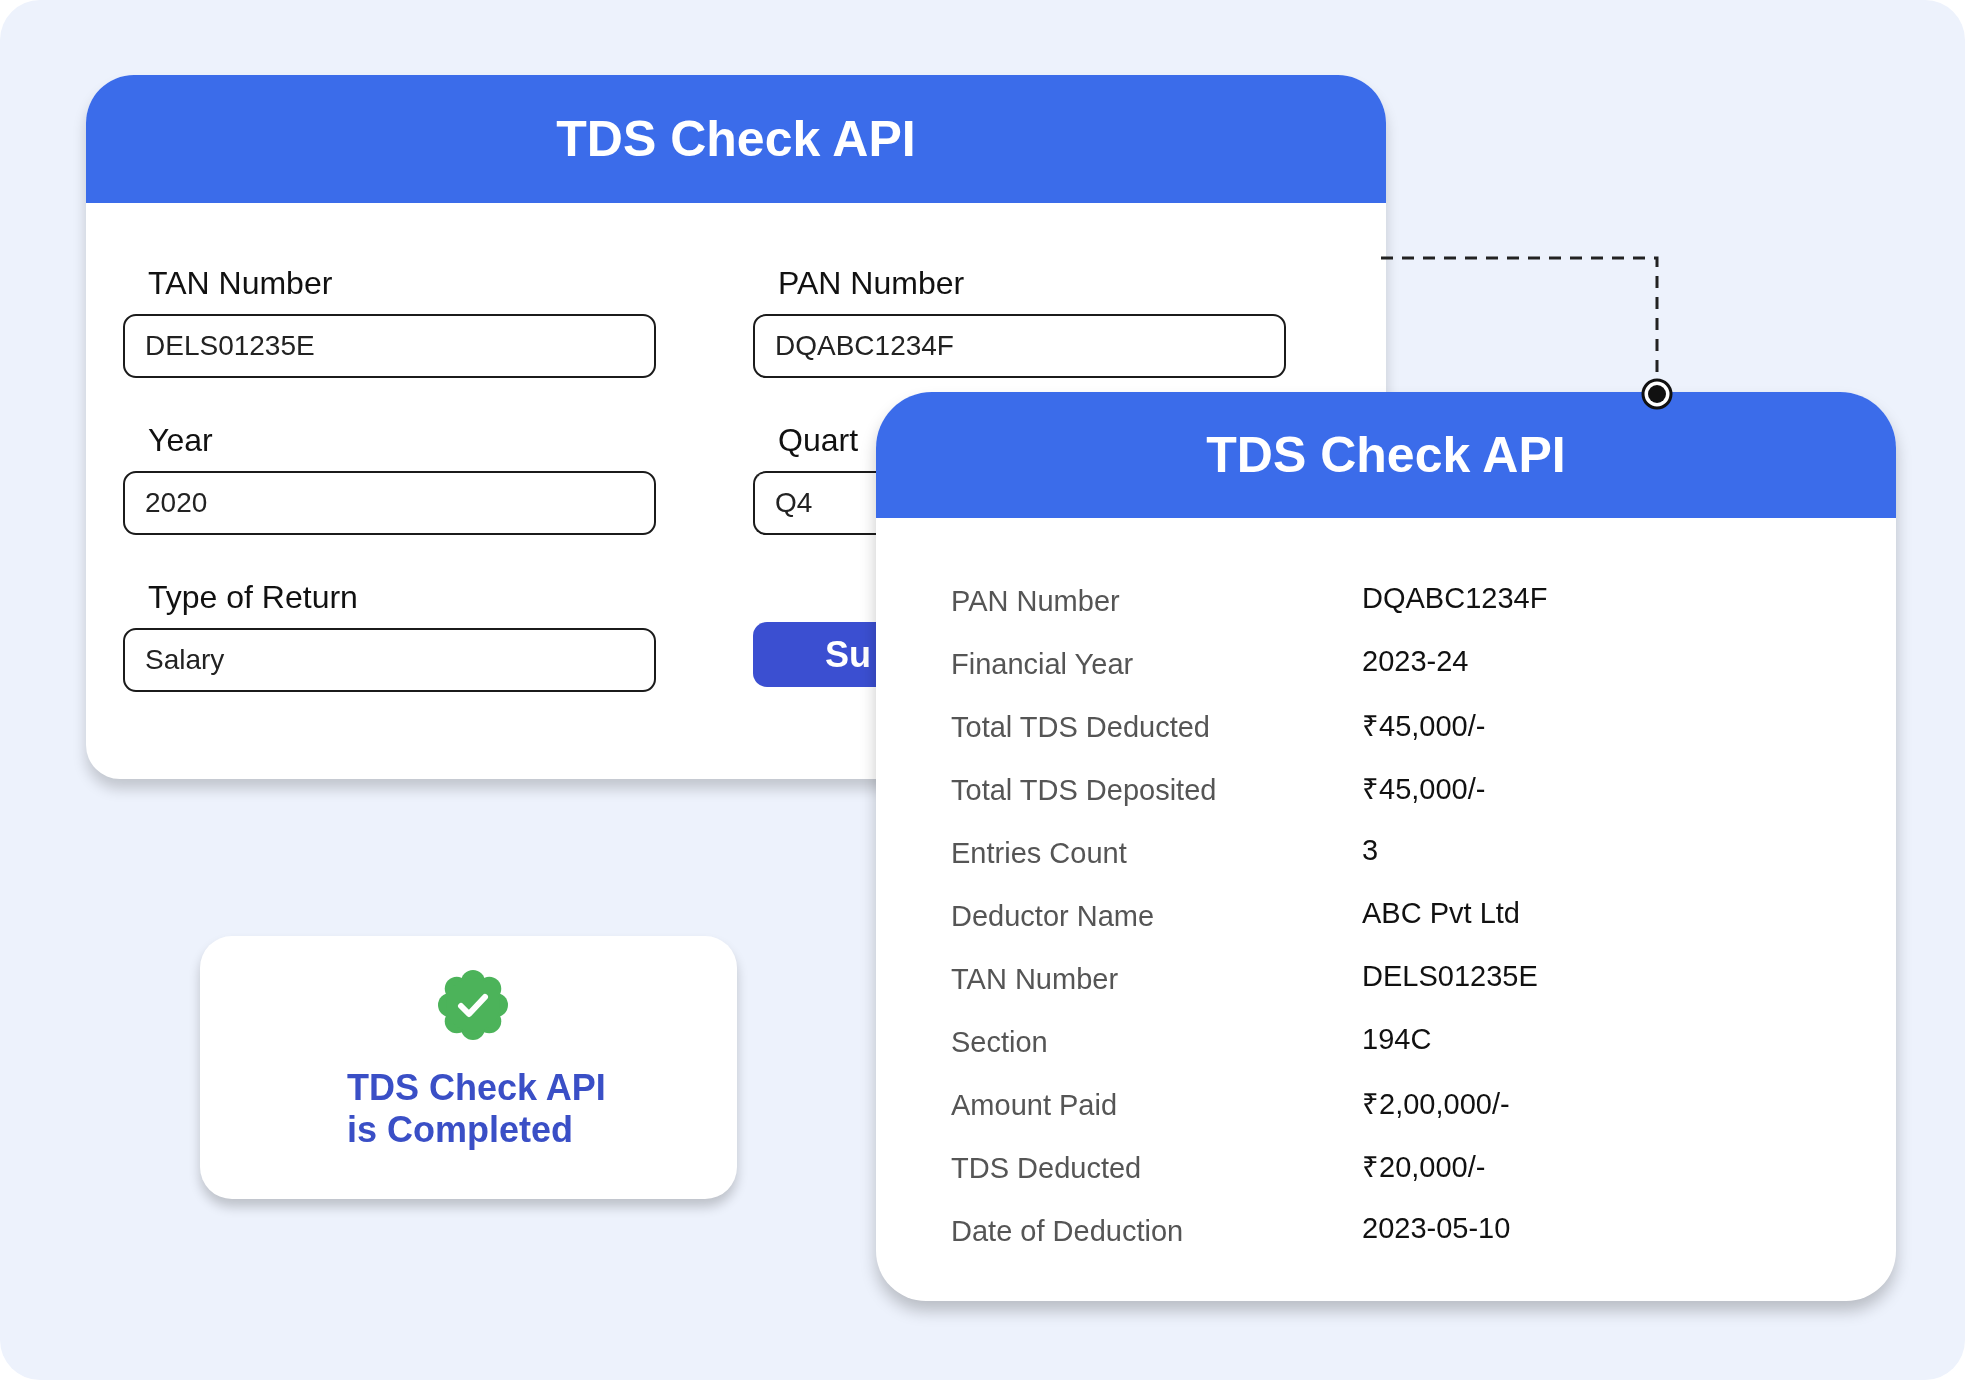 The image size is (1965, 1380). What do you see at coordinates (1441, 913) in the screenshot?
I see `detail-value: ABC Pvt Ltd` at bounding box center [1441, 913].